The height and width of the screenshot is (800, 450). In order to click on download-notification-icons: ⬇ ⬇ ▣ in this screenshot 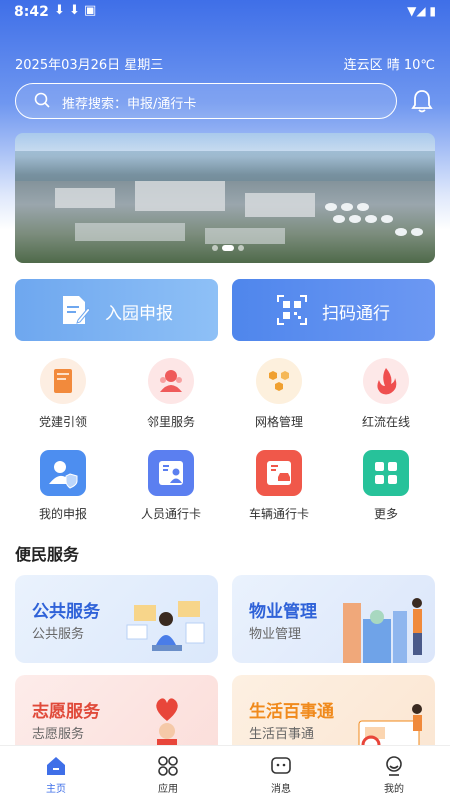, I will do `click(75, 10)`.